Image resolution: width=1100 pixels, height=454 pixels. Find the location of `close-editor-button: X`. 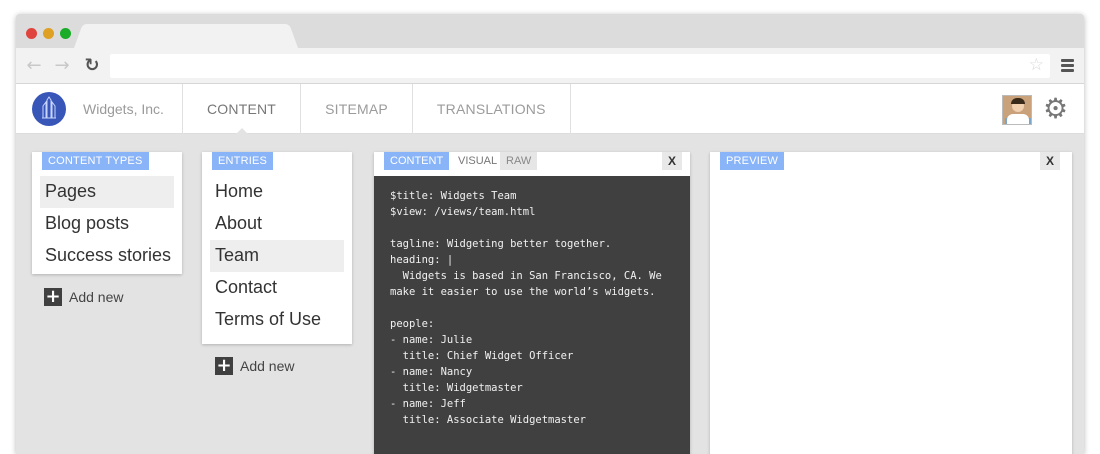

close-editor-button: X is located at coordinates (672, 161).